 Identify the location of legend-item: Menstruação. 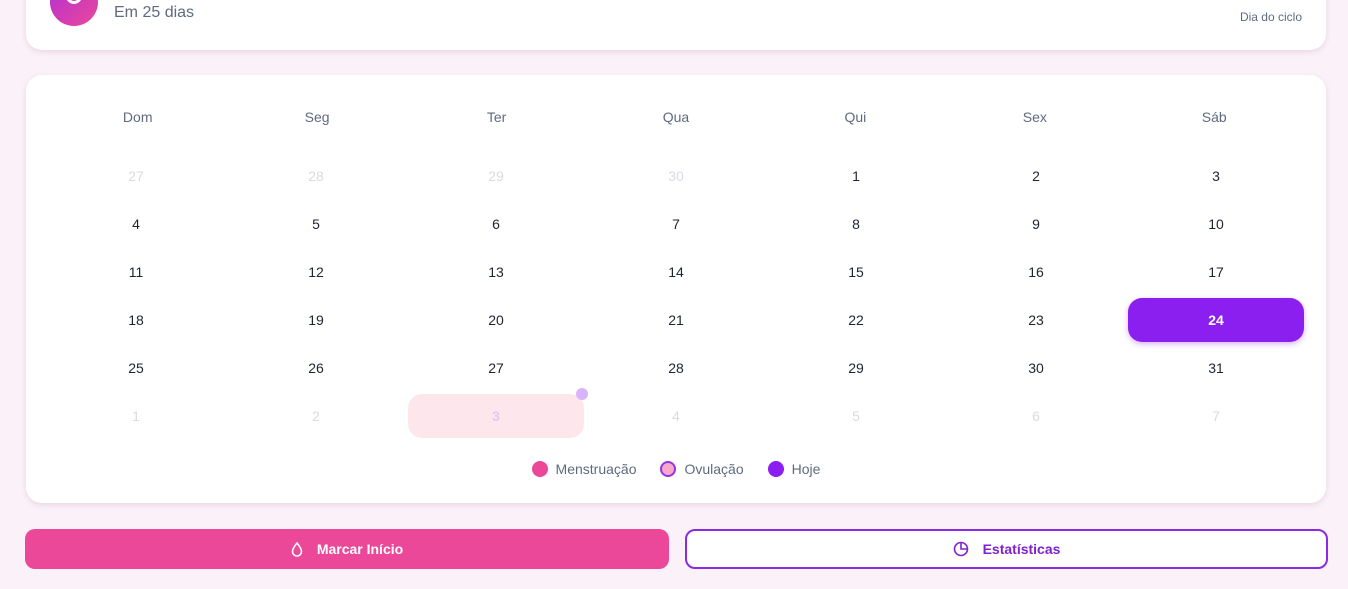
(584, 469).